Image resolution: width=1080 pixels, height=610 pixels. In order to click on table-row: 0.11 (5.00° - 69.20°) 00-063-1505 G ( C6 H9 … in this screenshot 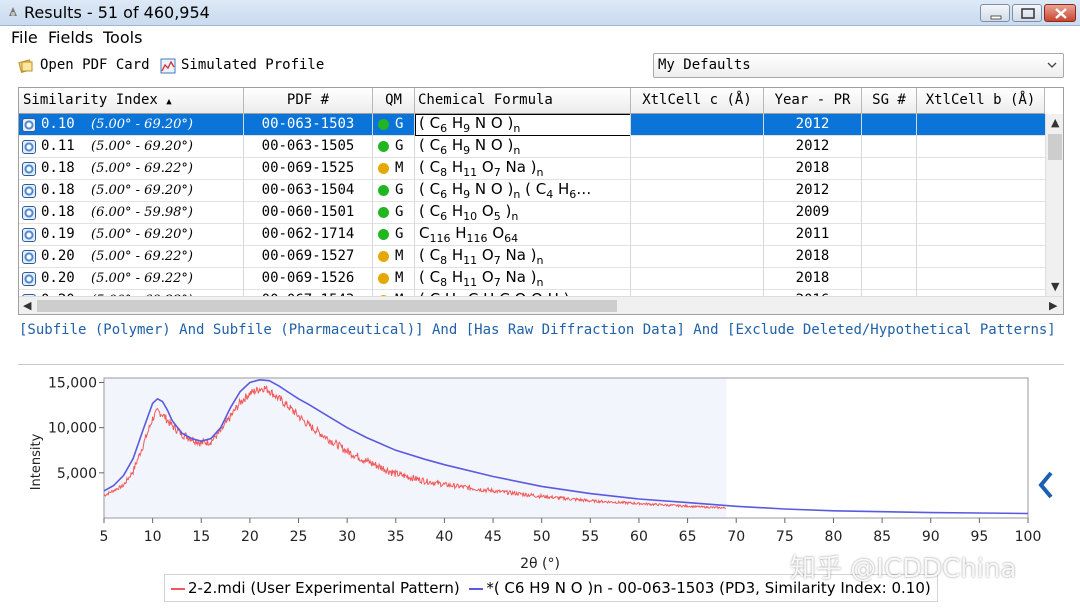, I will do `click(532, 147)`.